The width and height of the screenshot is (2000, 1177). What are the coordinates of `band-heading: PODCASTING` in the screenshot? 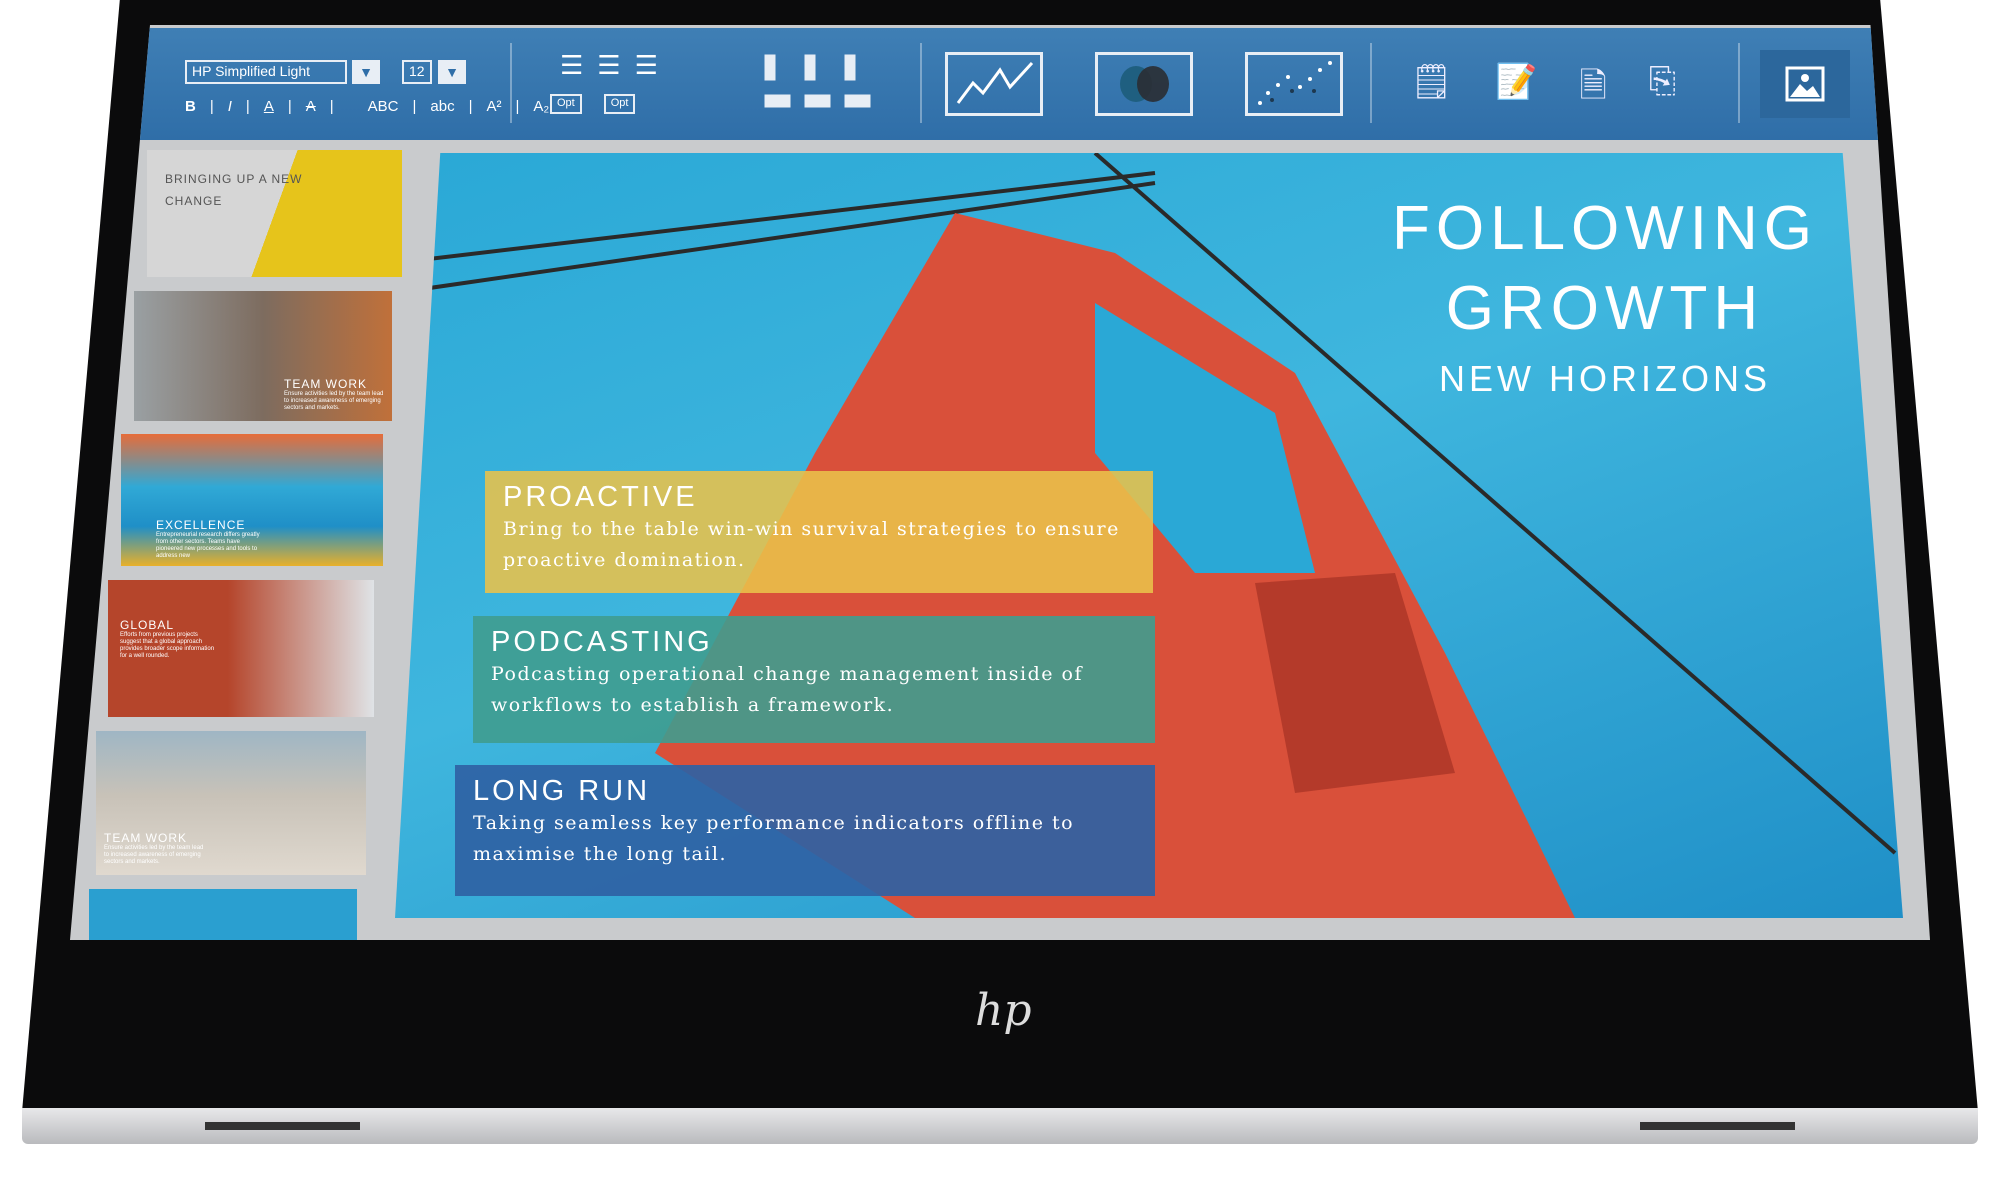 It's located at (602, 642).